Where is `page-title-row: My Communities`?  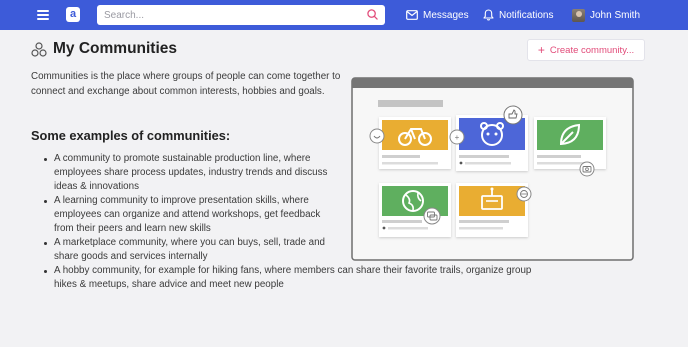
page-title-row: My Communities is located at coordinates (104, 49).